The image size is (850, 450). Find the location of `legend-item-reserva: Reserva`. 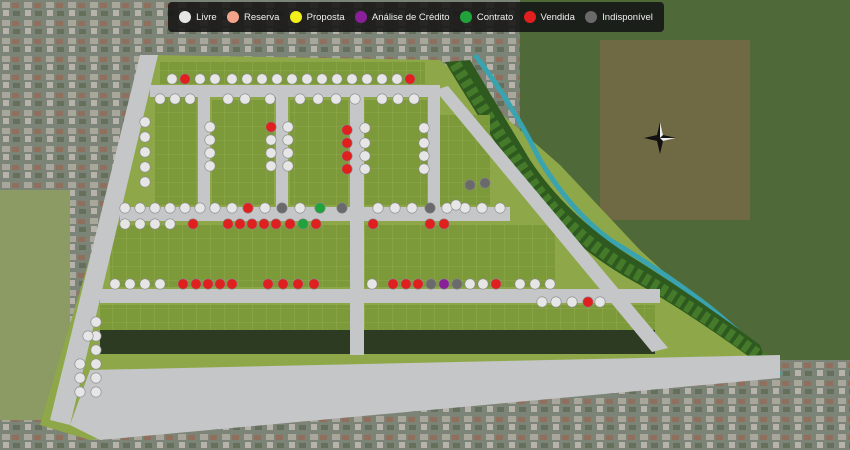

legend-item-reserva: Reserva is located at coordinates (252, 17).